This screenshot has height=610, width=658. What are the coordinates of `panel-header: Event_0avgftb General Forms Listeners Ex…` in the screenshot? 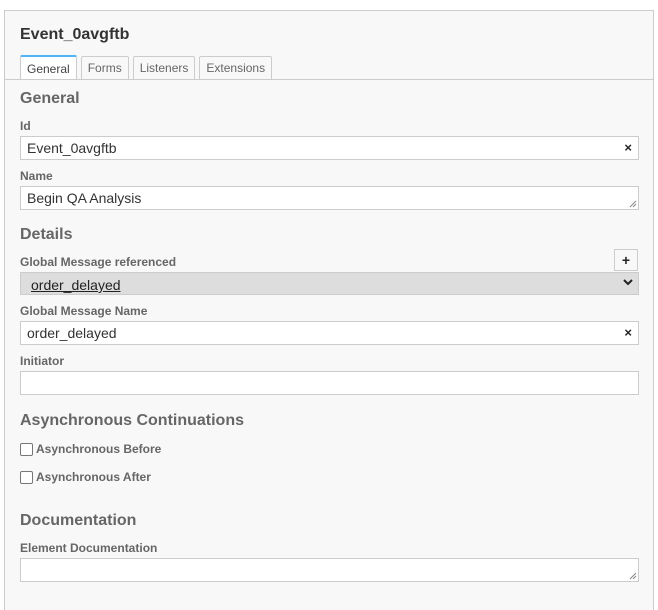 It's located at (329, 46).